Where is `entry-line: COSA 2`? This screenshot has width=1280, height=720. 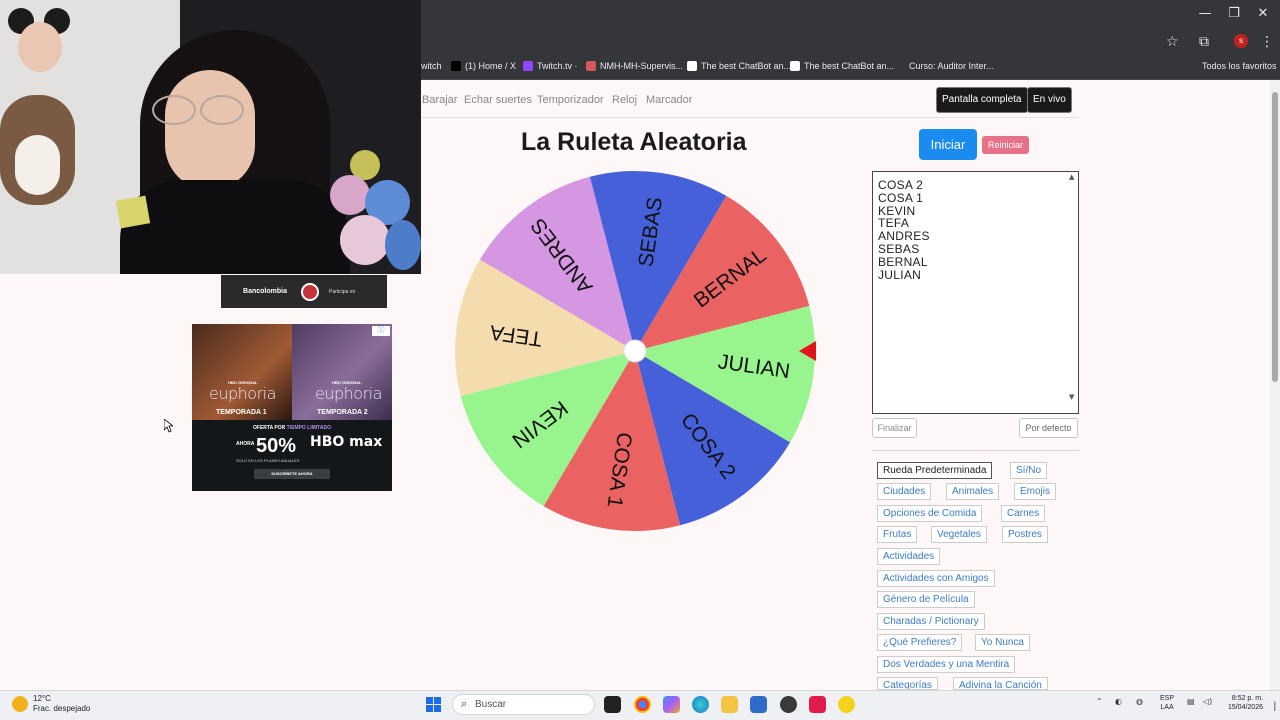
entry-line: COSA 2 is located at coordinates (901, 185).